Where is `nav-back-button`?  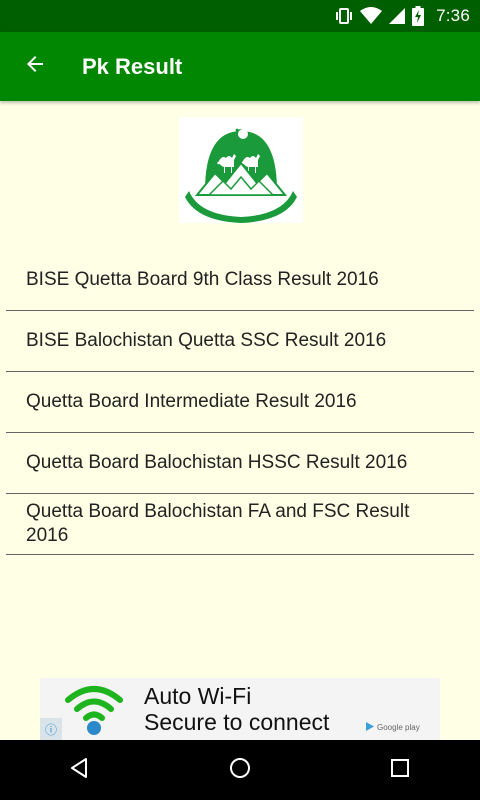
nav-back-button is located at coordinates (80, 770).